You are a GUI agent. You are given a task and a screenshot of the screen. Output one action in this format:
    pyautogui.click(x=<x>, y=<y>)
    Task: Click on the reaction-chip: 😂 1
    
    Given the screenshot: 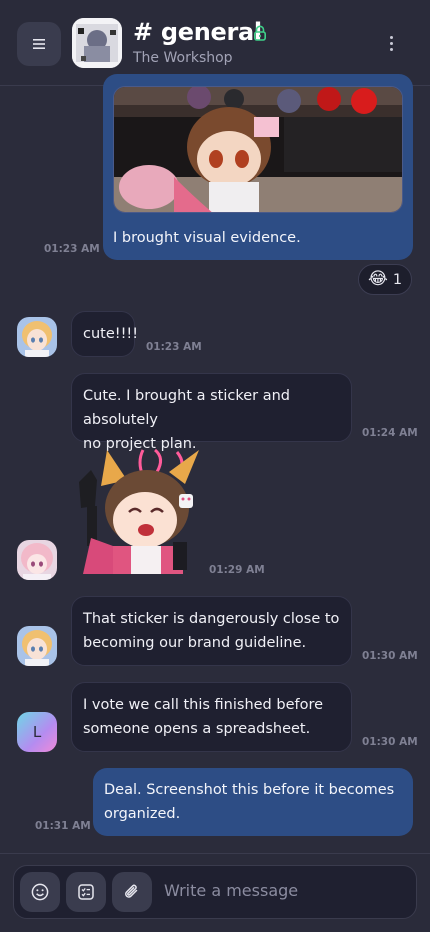 What is the action you would take?
    pyautogui.click(x=385, y=279)
    